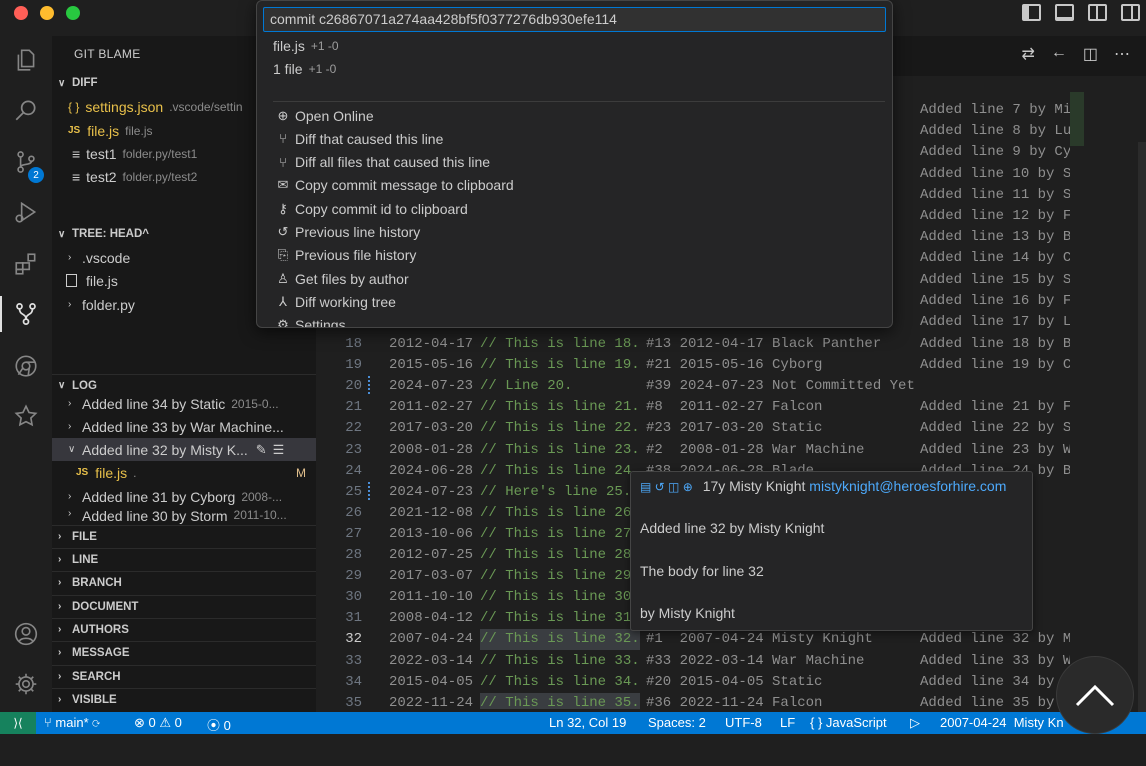 The image size is (1146, 766). I want to click on close-window-button, so click(21, 13).